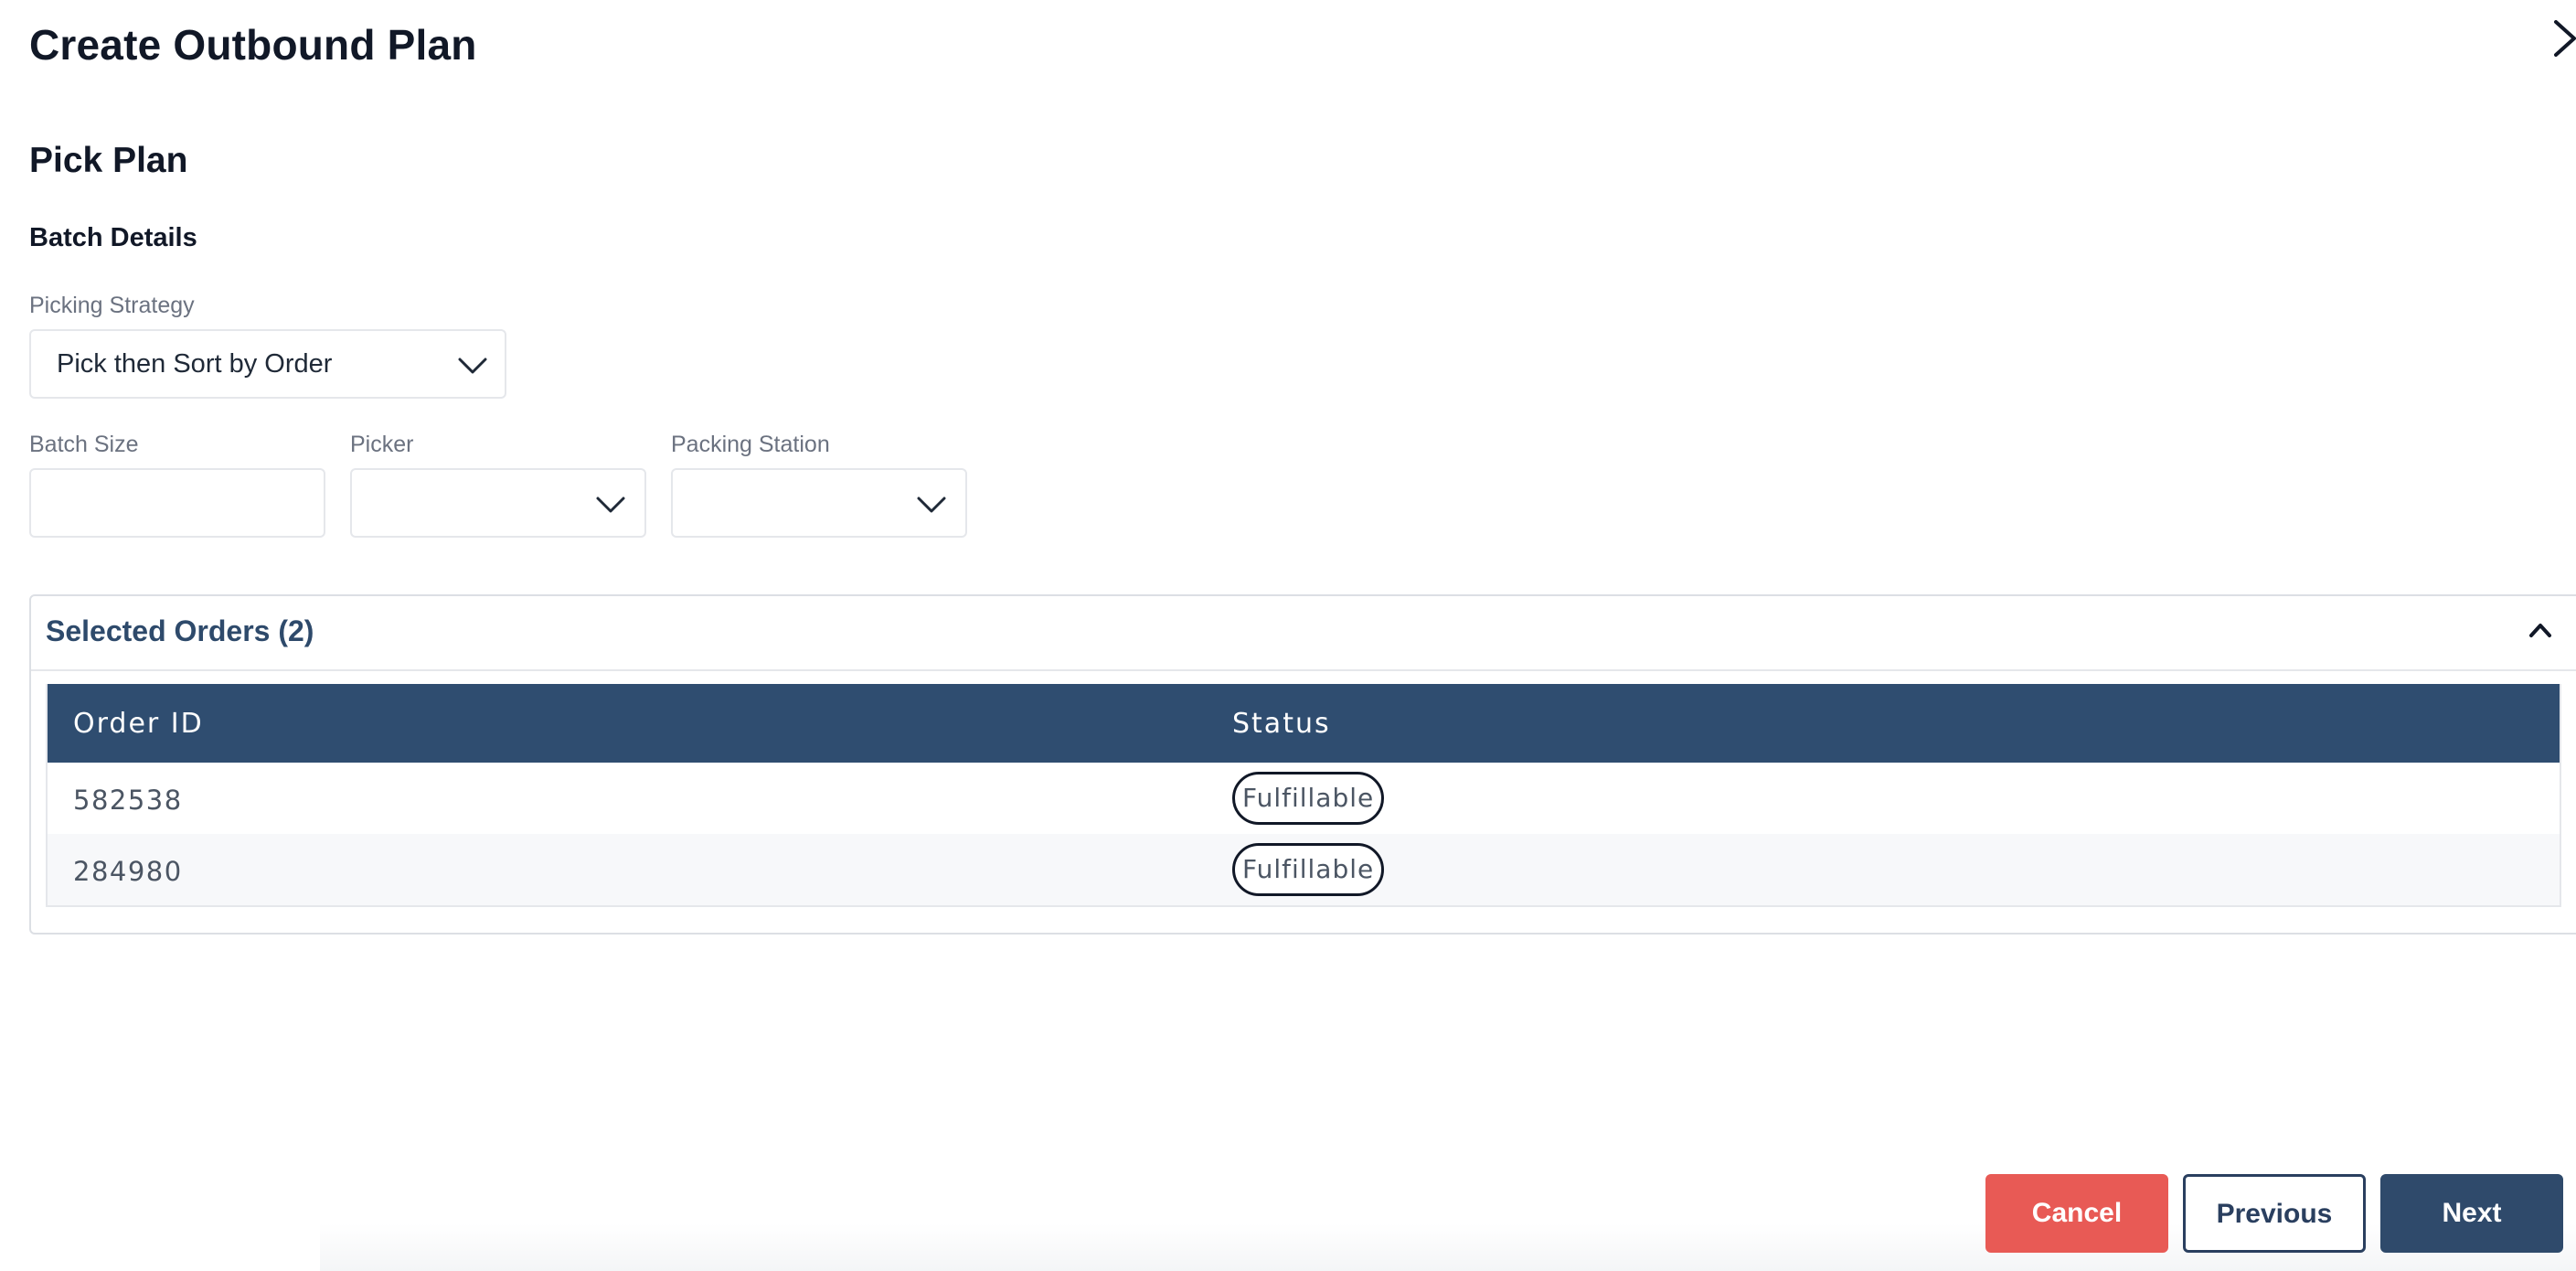 The image size is (2576, 1271). What do you see at coordinates (128, 871) in the screenshot?
I see `order-id-cell: 284980` at bounding box center [128, 871].